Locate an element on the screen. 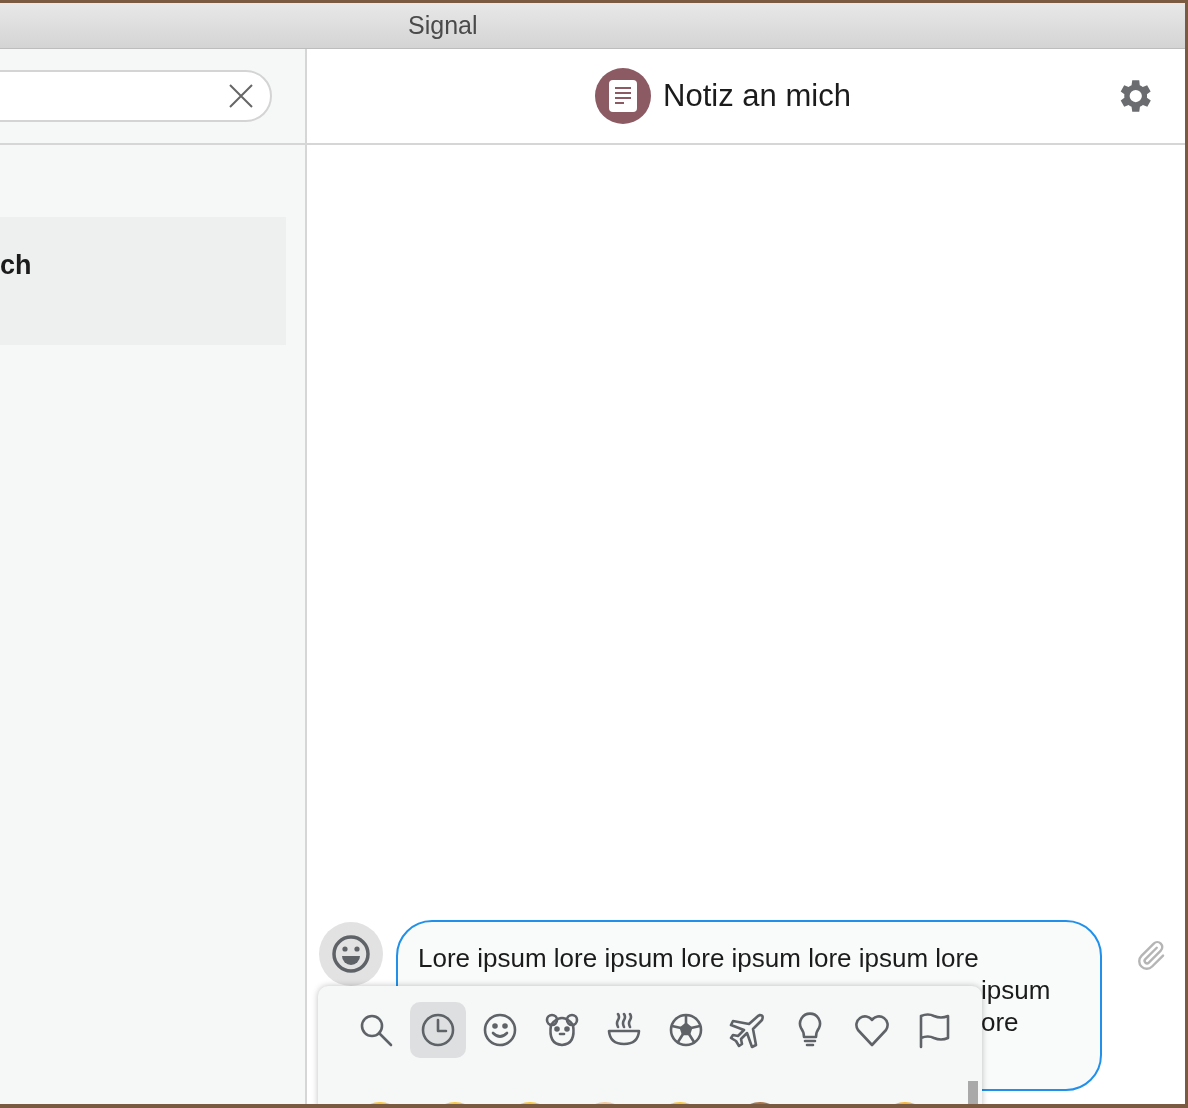  plane-icon is located at coordinates (748, 1030).